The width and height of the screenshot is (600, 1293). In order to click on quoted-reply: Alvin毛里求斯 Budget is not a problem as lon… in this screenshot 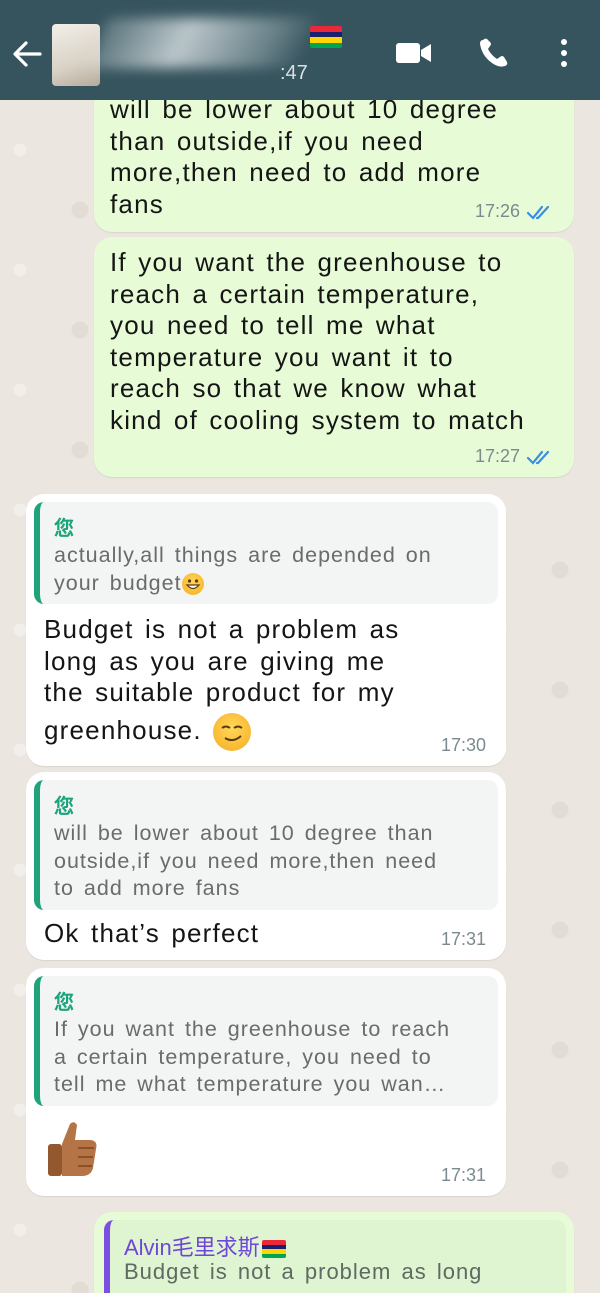, I will do `click(335, 1256)`.